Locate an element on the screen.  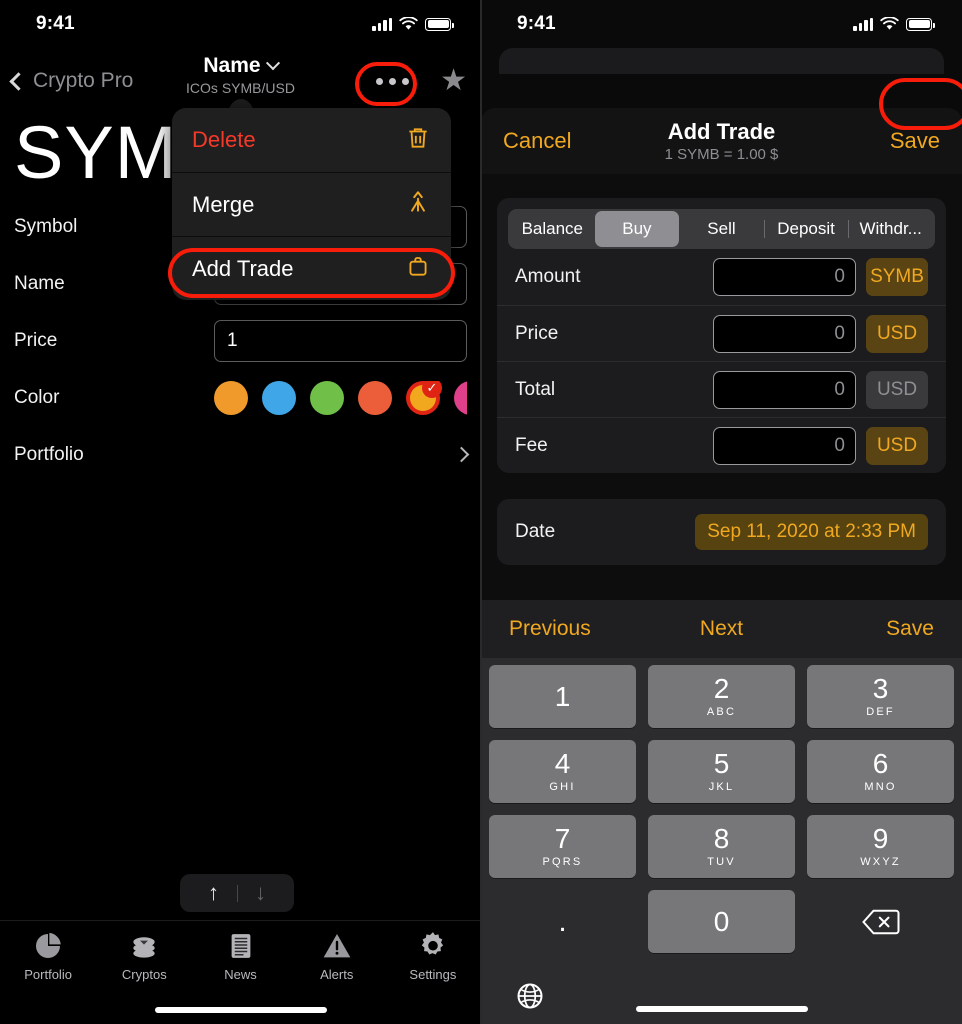
globe-icon is located at coordinates (530, 996).